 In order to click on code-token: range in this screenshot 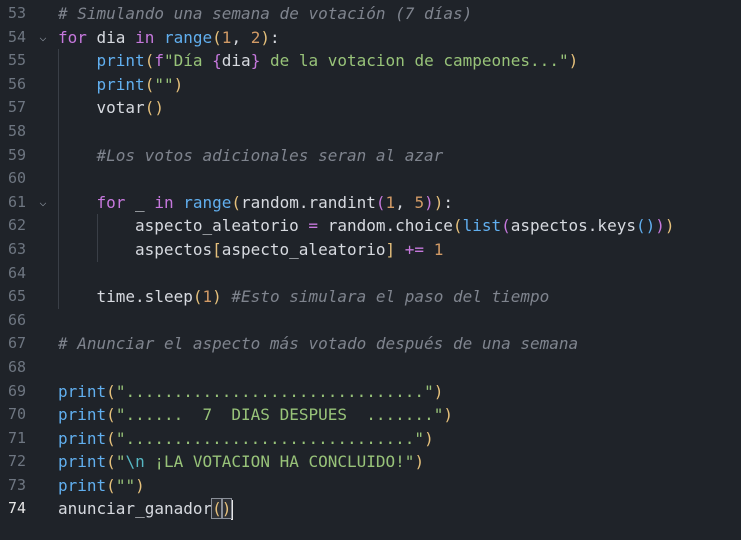, I will do `click(207, 202)`.